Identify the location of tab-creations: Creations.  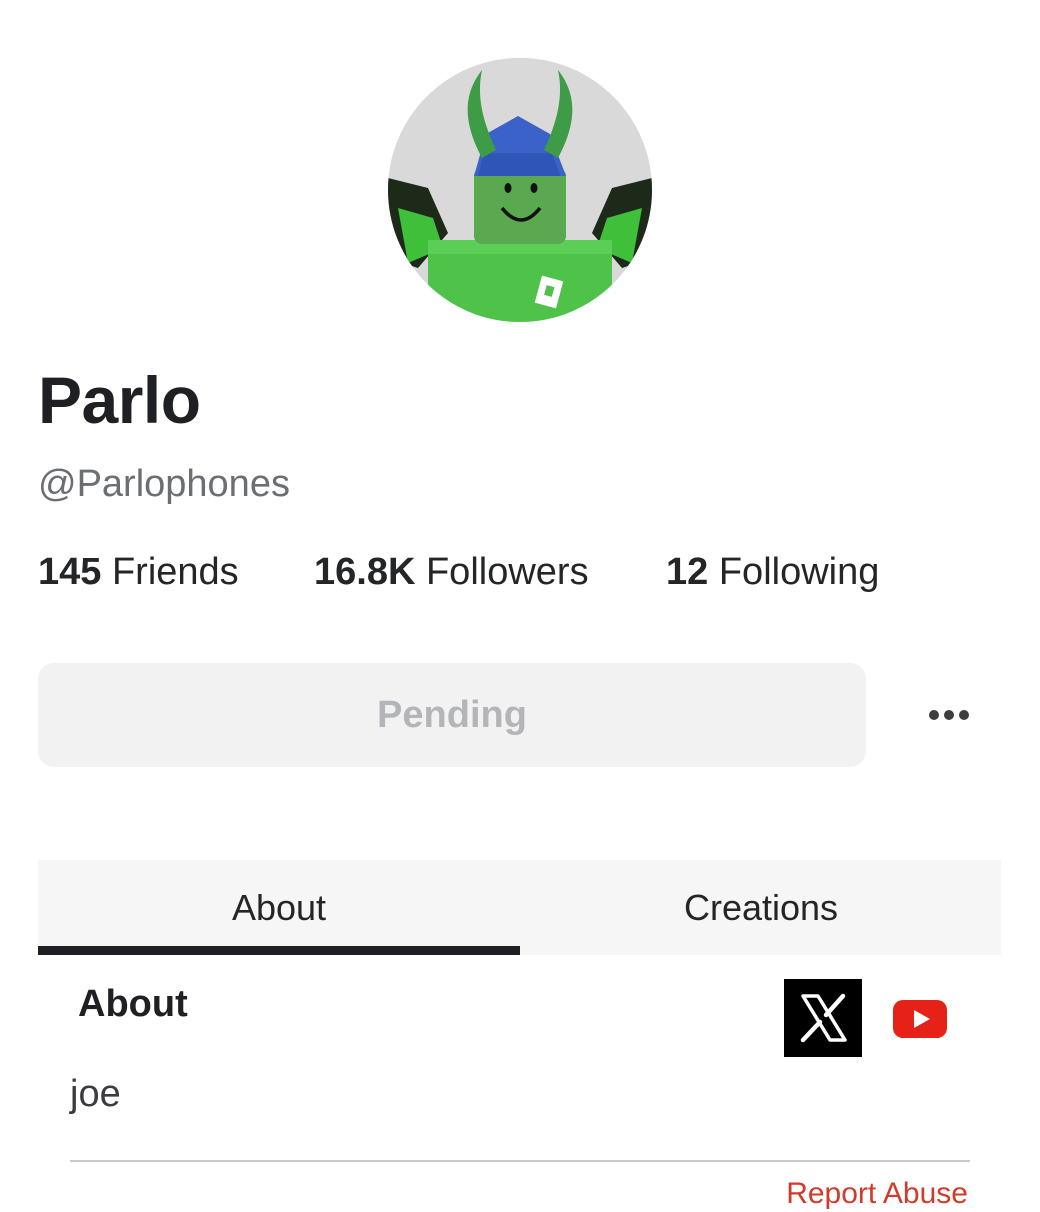
(761, 907).